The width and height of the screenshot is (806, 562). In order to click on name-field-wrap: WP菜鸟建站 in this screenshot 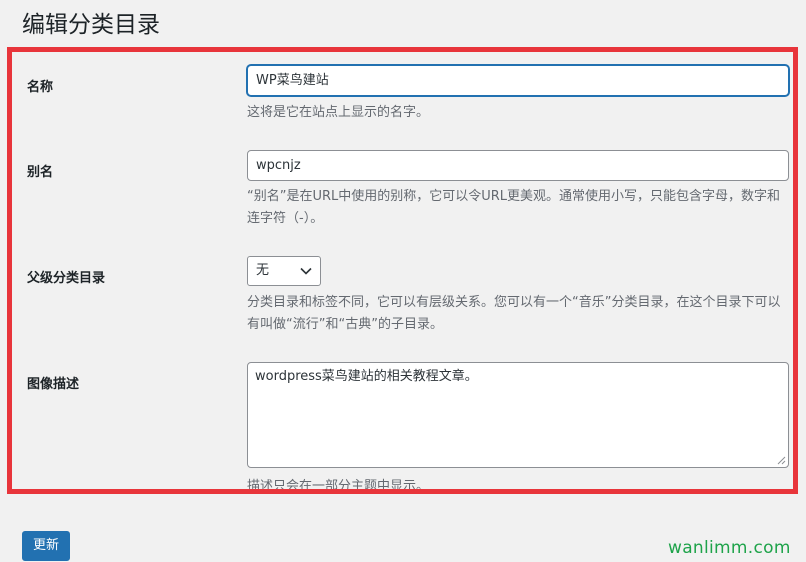, I will do `click(518, 80)`.